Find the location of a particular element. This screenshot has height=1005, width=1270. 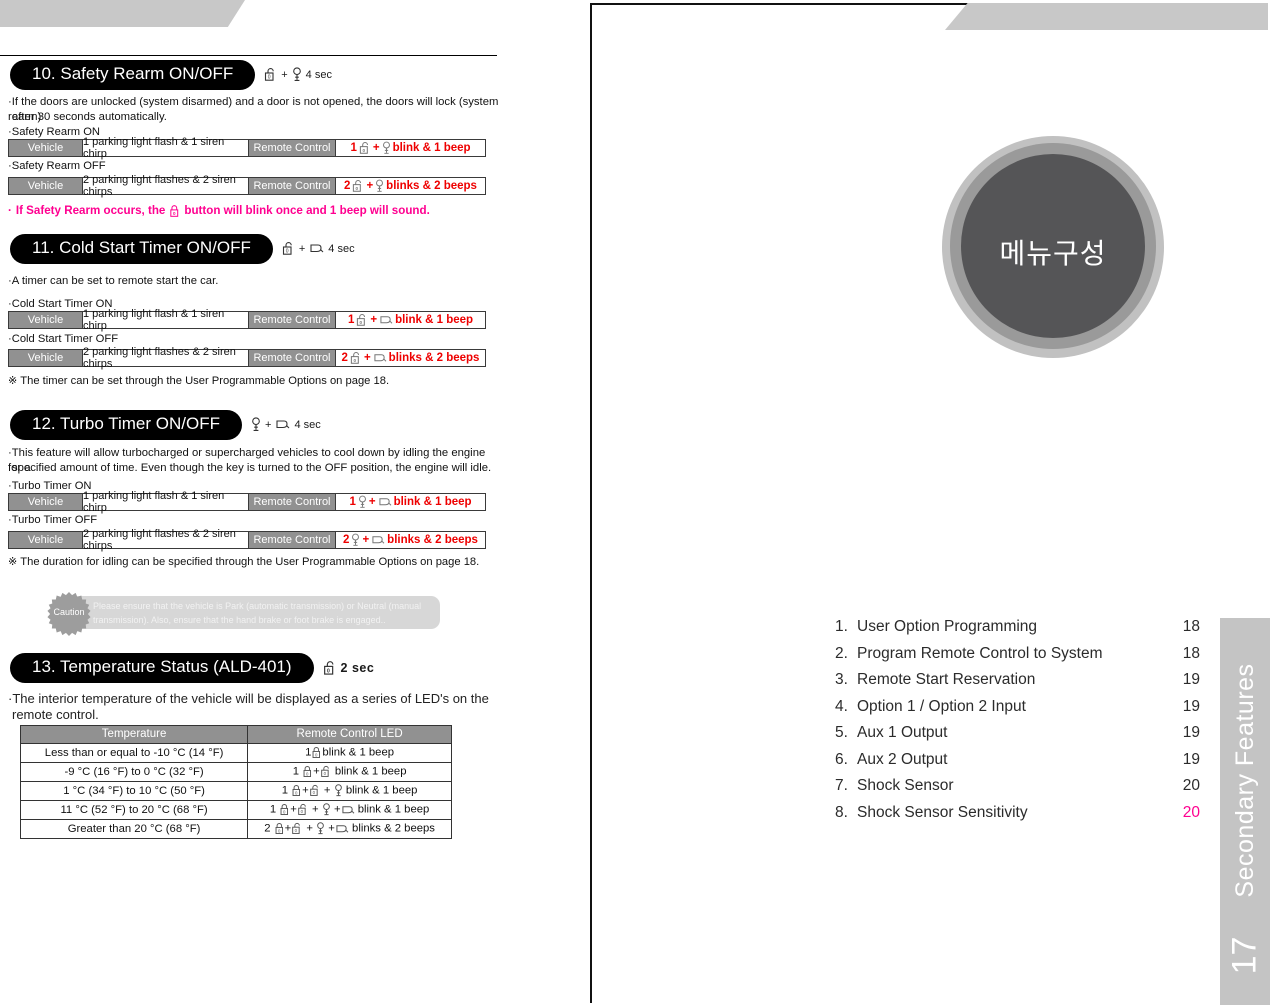

section-header-12: 12. Turbo Timer ON/OFF + 4 sec is located at coordinates (165, 425).